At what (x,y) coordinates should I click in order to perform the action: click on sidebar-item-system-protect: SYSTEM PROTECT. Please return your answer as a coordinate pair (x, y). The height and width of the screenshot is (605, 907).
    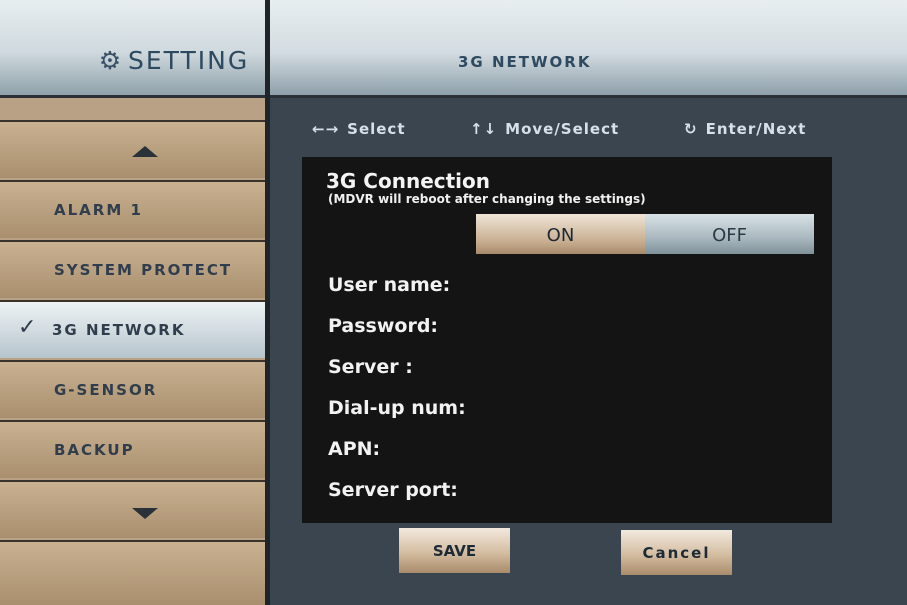
    Looking at the image, I should click on (133, 269).